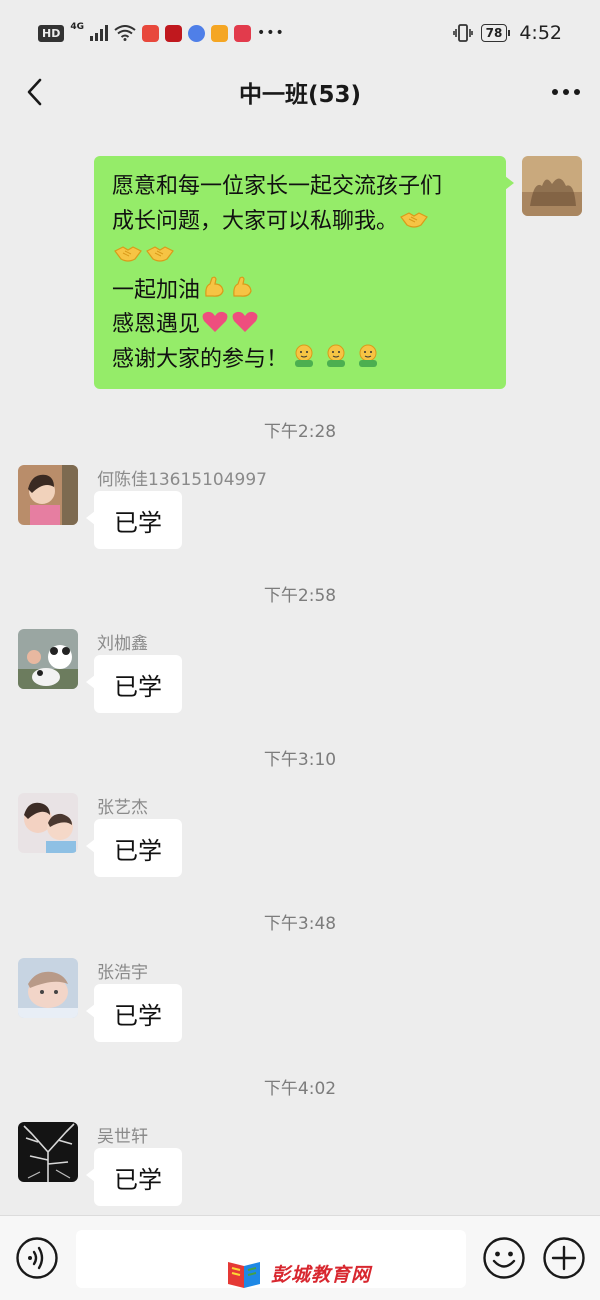 This screenshot has width=600, height=1300. Describe the element at coordinates (125, 33) in the screenshot. I see `wifi-icon` at that location.